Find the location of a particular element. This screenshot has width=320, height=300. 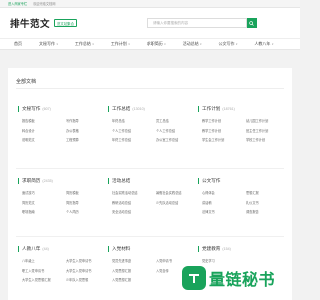

nav-item: 工作计划 ▾ is located at coordinates (120, 44).